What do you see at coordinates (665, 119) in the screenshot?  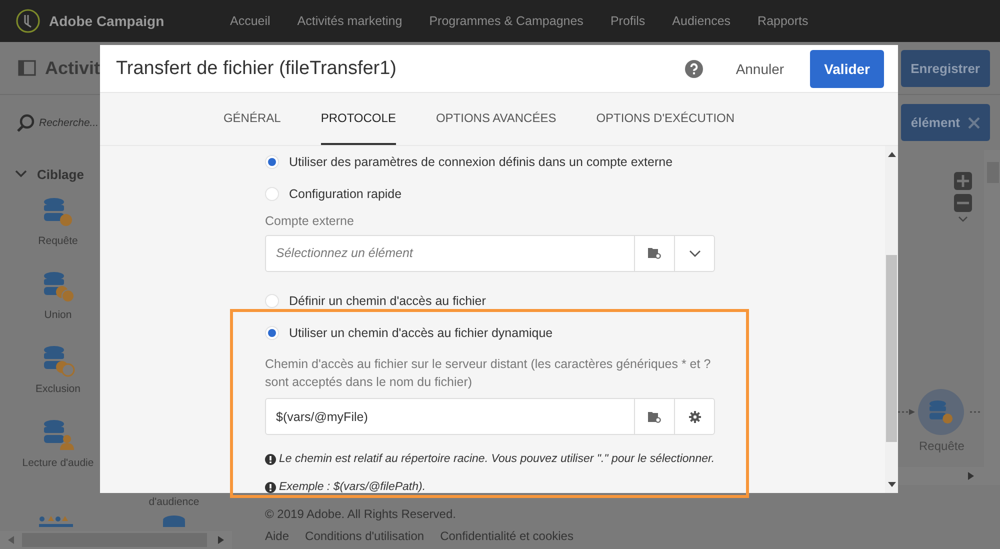 I see `tab: OPTIONS D'EXÉCUTION` at bounding box center [665, 119].